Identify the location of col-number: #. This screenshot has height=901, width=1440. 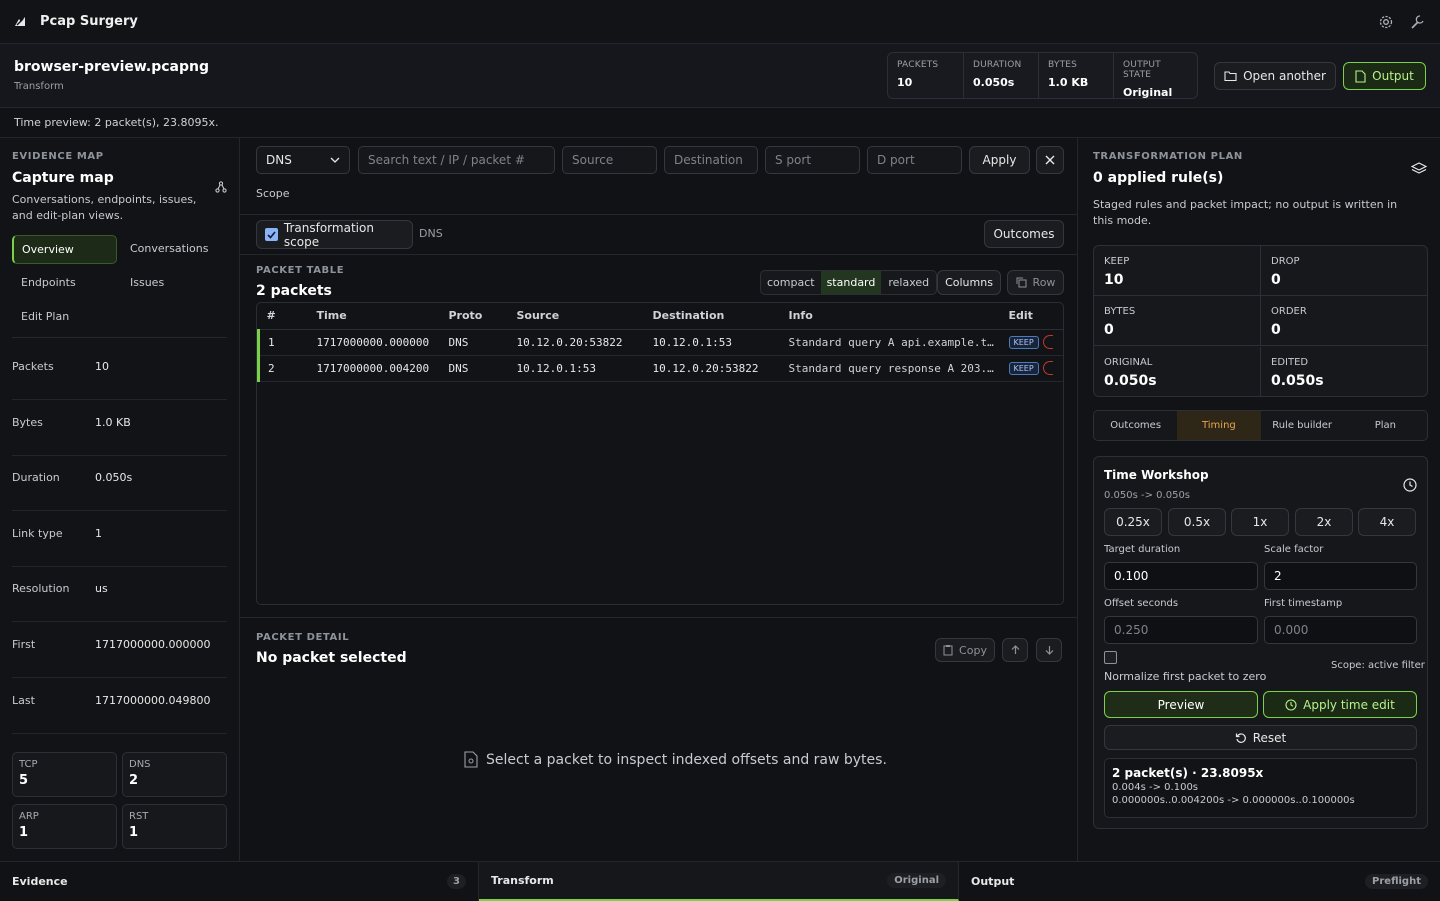
(287, 316).